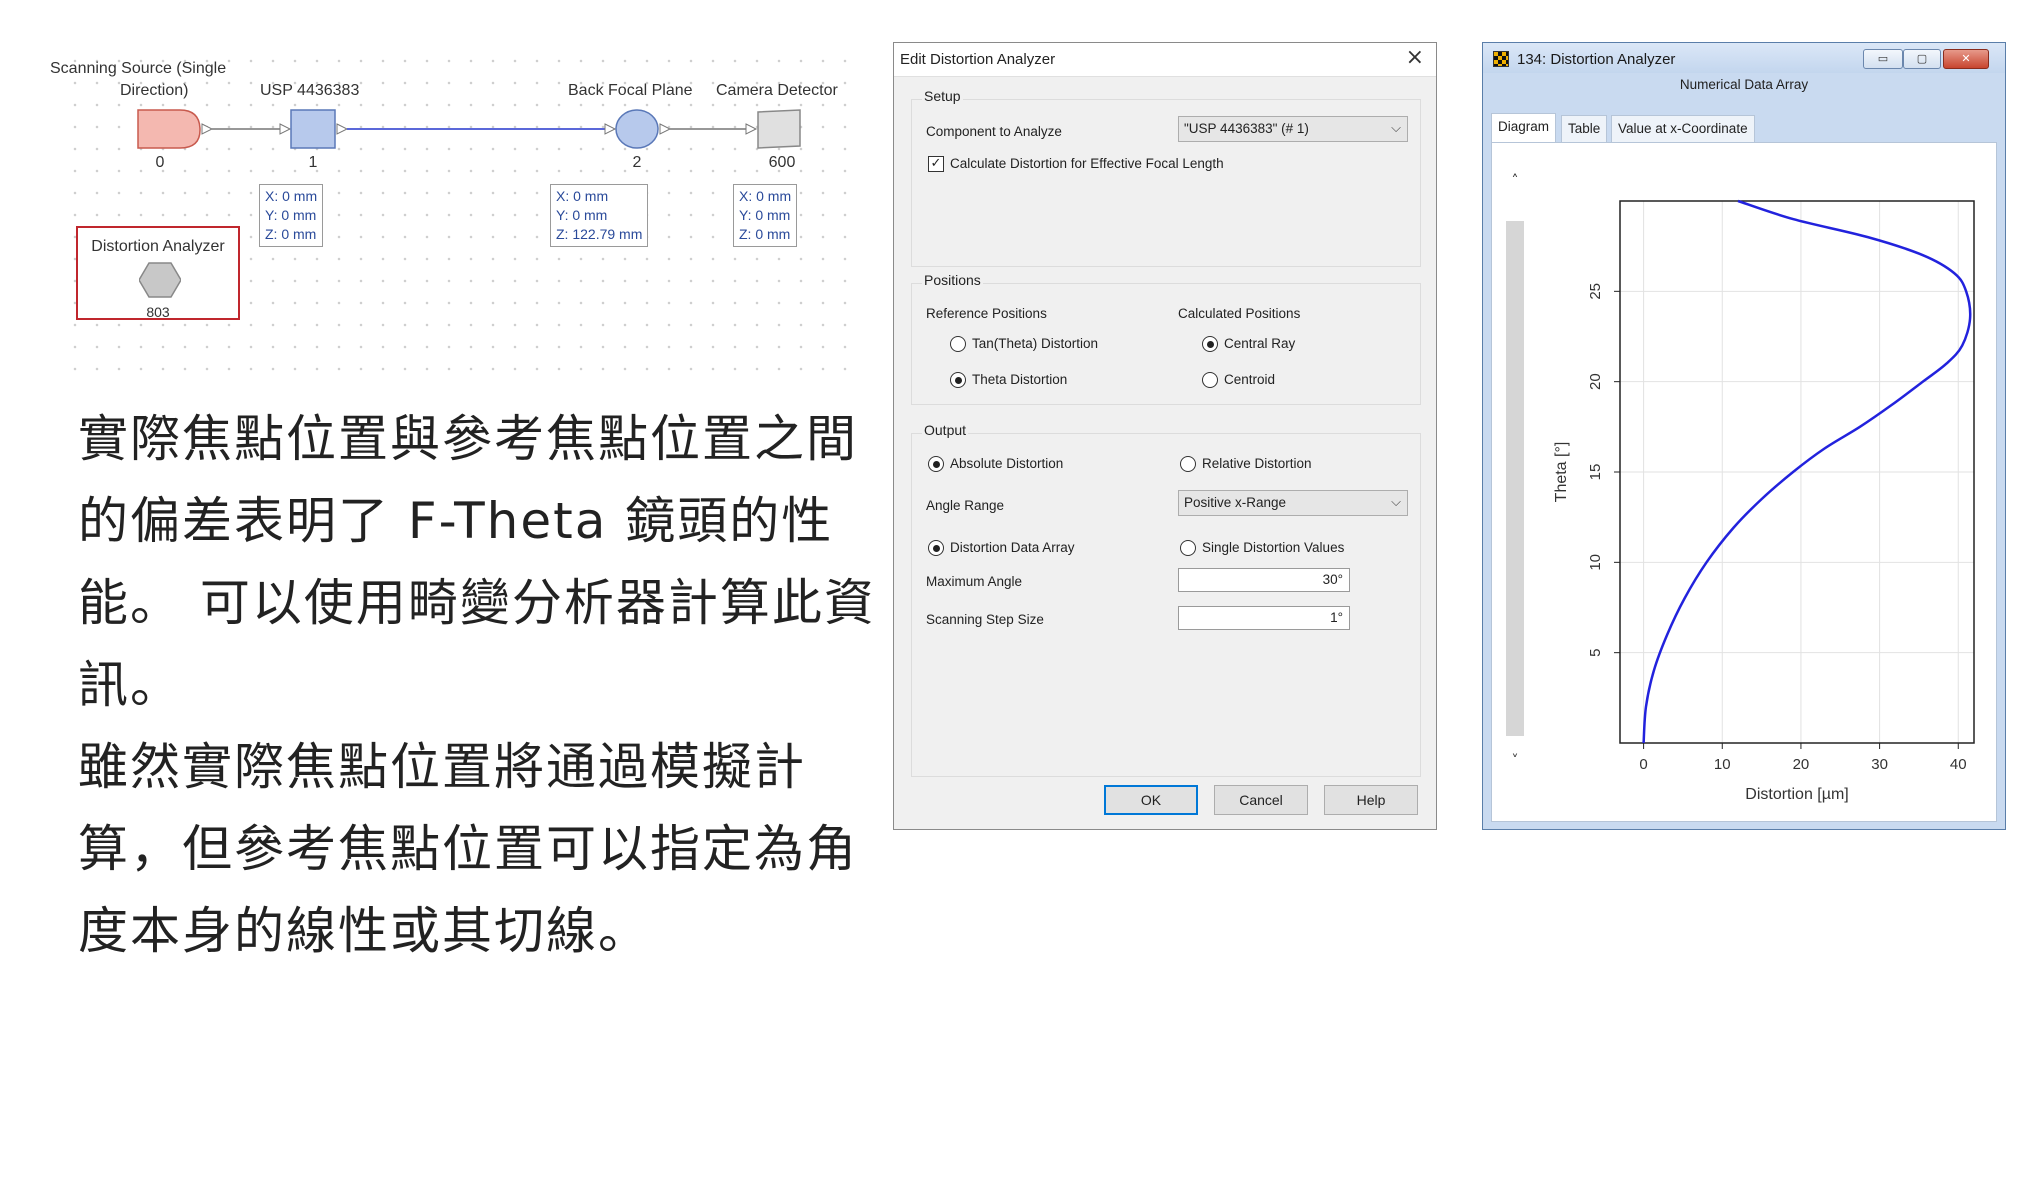 The height and width of the screenshot is (1196, 2018). I want to click on minimize-button: ▭, so click(1883, 59).